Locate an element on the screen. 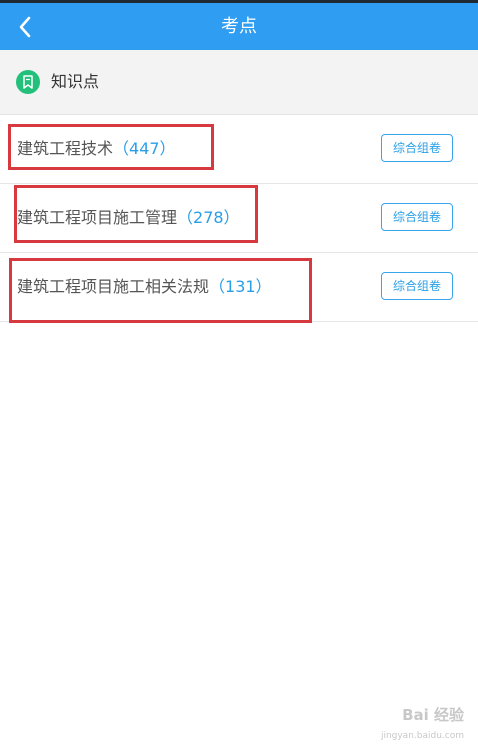 This screenshot has height=756, width=478. back-button is located at coordinates (25, 27).